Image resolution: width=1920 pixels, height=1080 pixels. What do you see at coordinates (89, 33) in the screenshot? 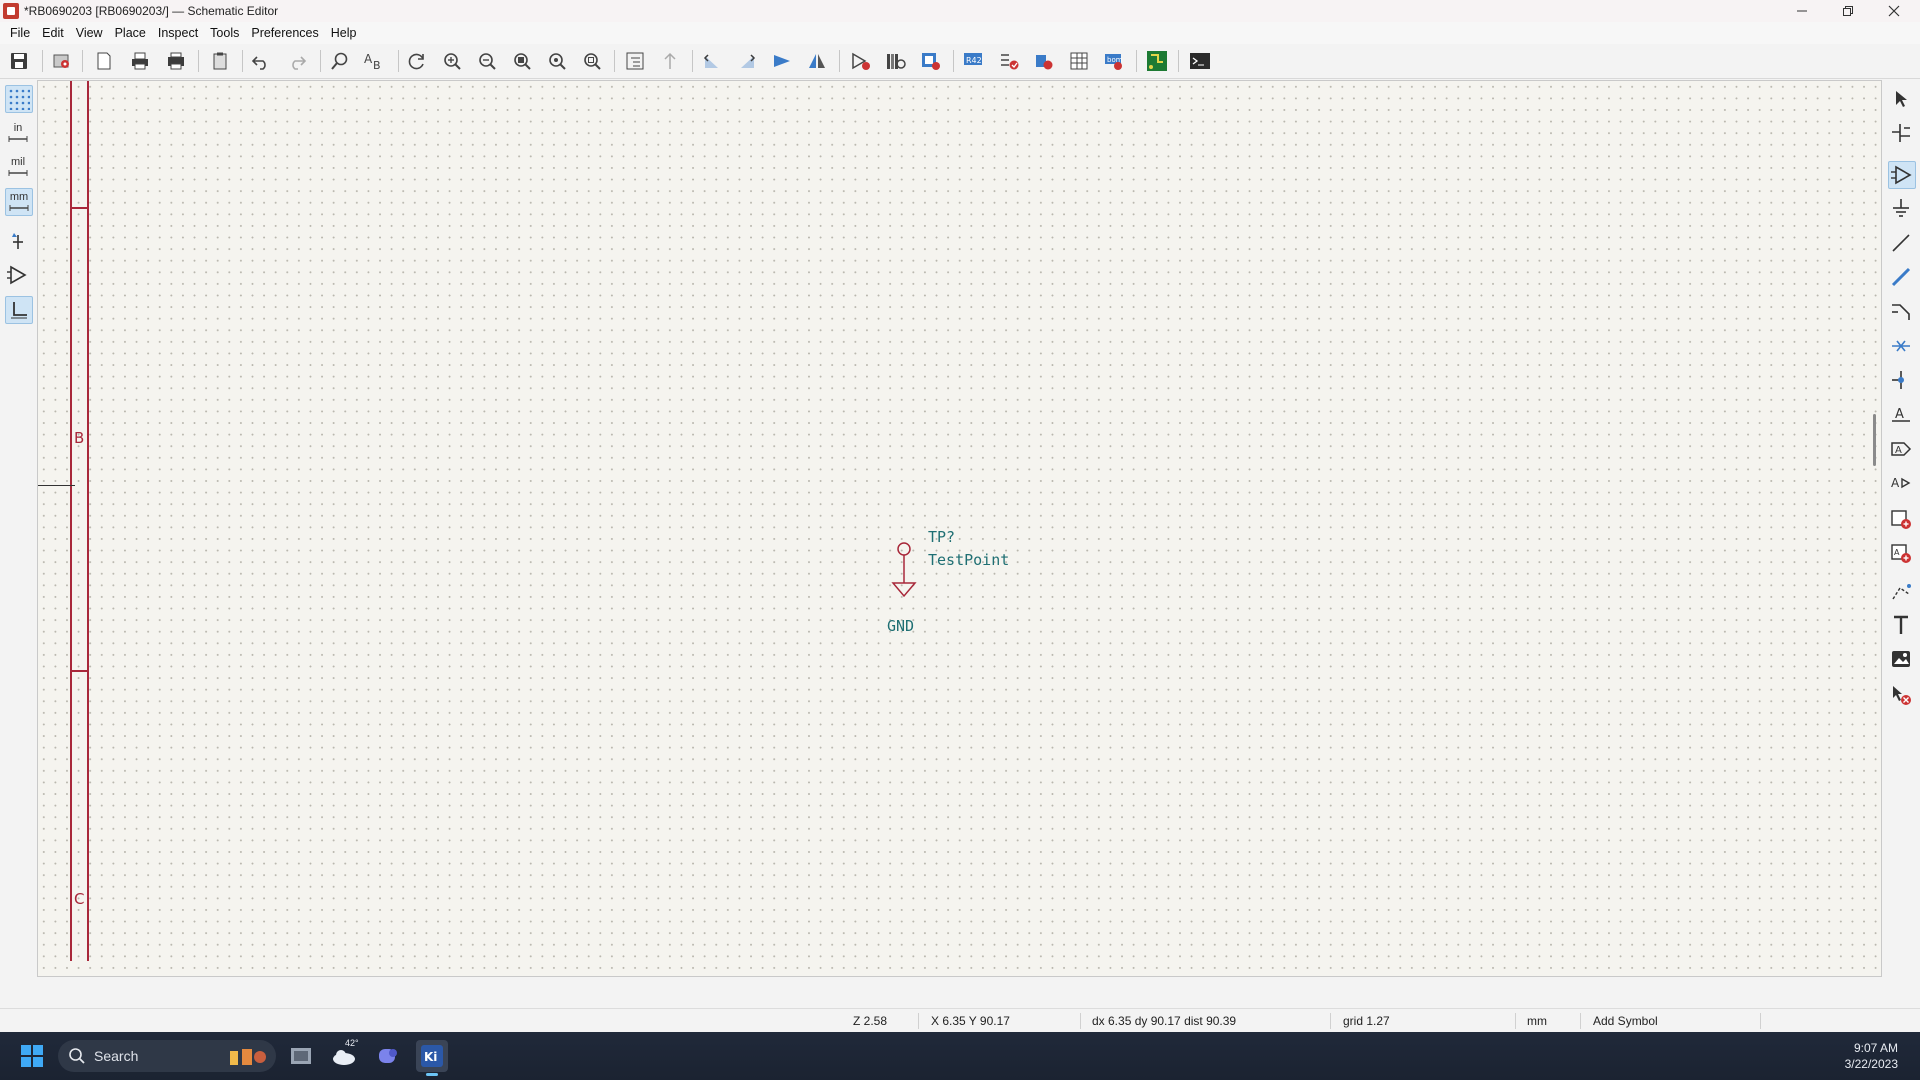
I see `menu-view: View` at bounding box center [89, 33].